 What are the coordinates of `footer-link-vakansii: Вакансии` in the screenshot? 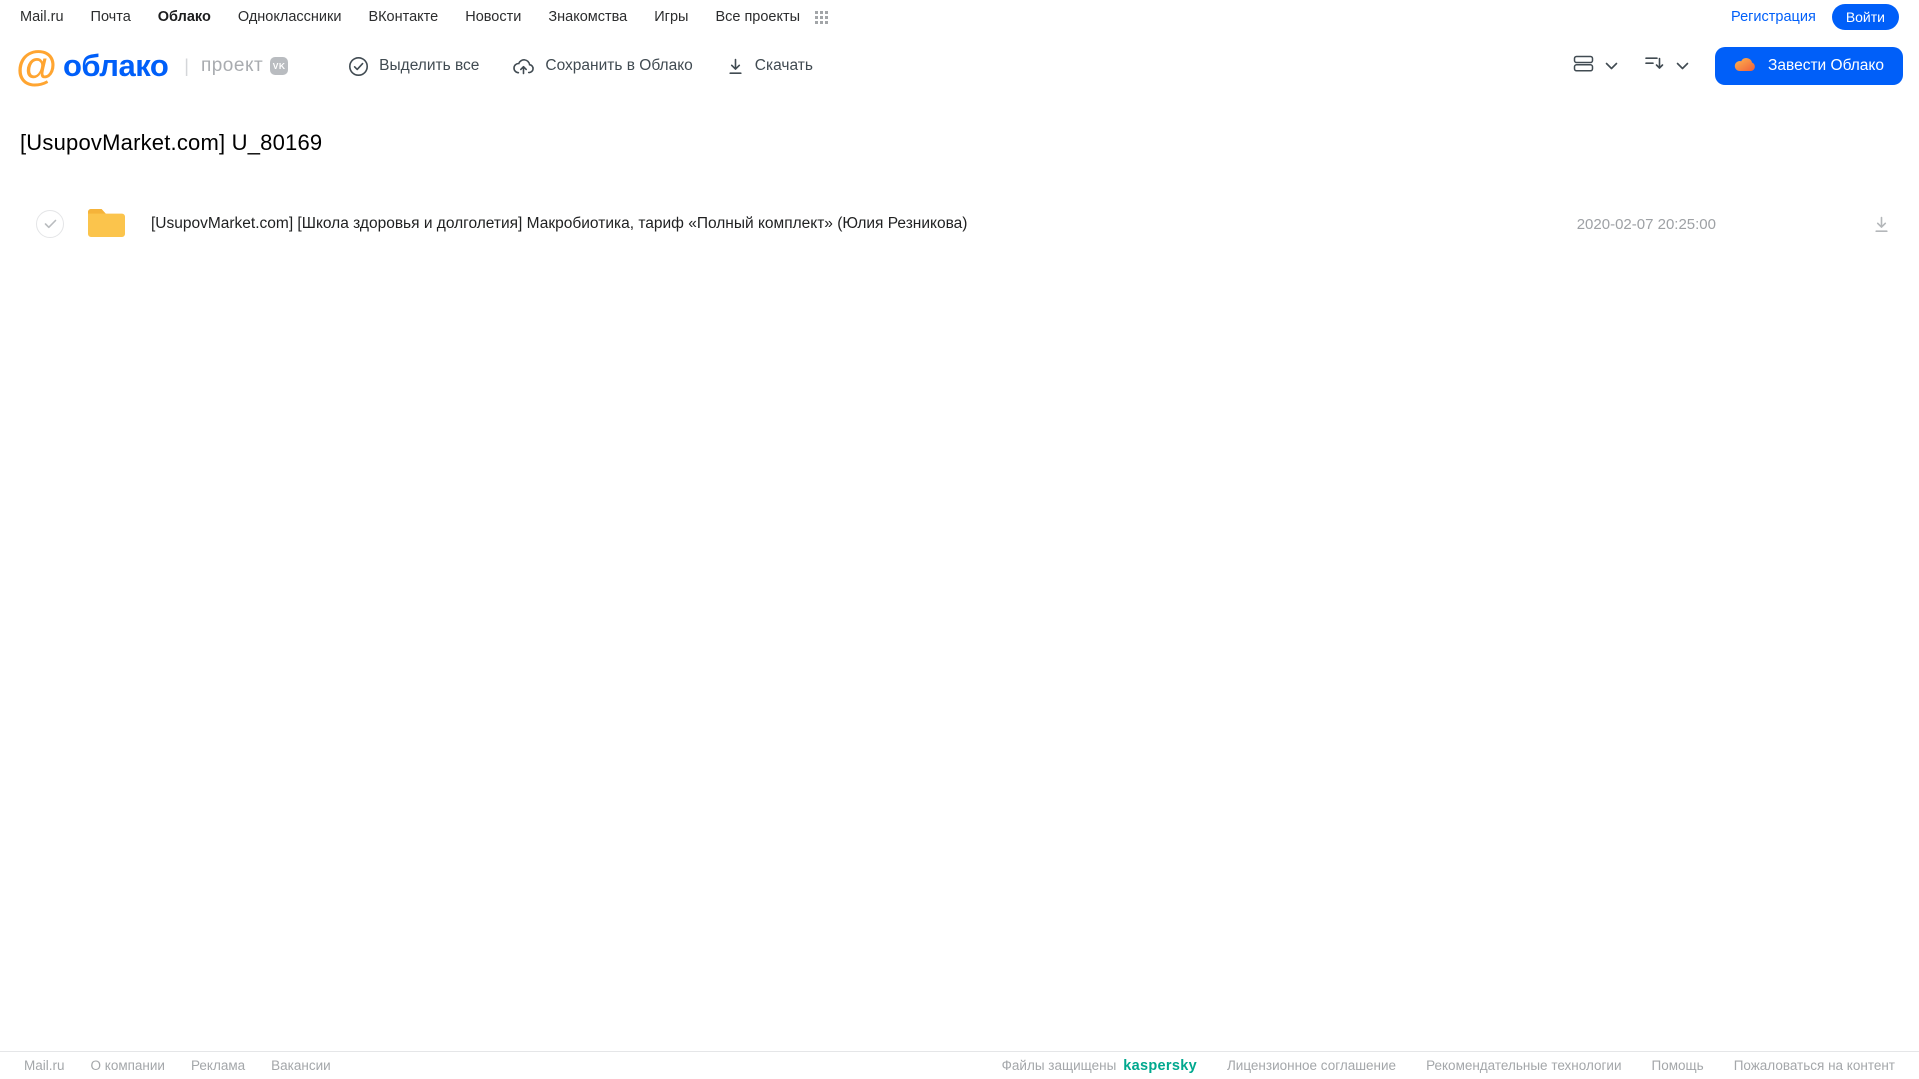 It's located at (301, 1065).